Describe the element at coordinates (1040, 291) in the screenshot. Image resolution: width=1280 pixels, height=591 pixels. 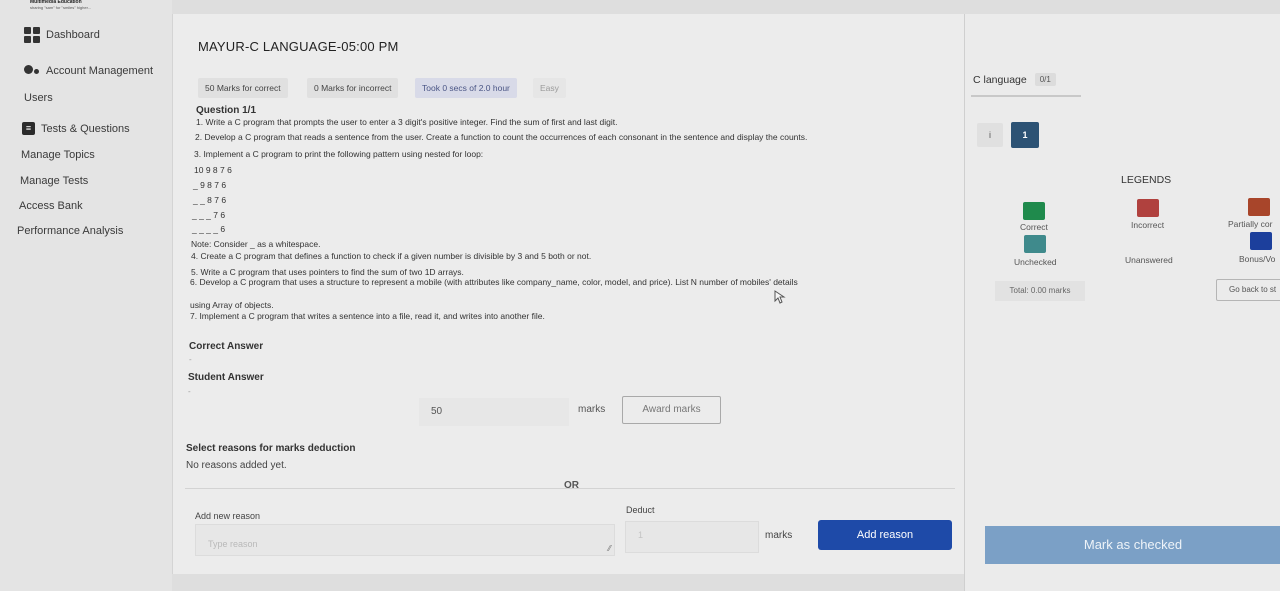
I see `total-marks: Total: 0.00 marks` at that location.